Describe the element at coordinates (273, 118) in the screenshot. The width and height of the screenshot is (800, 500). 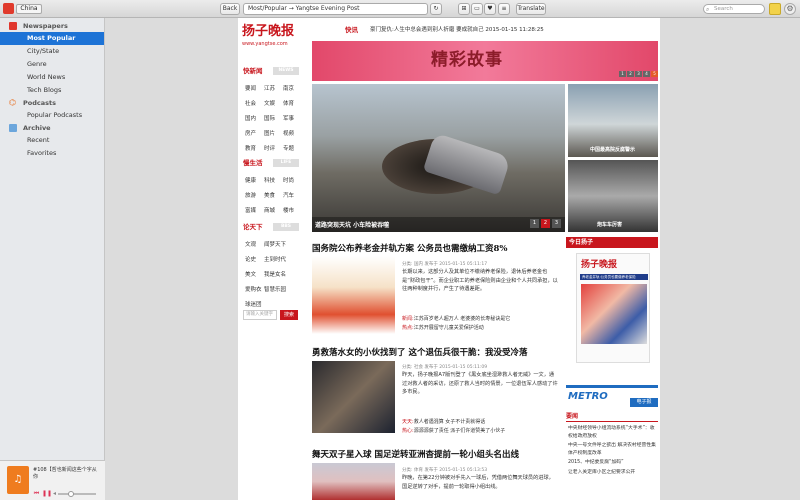
I see `nav-link: 国际` at that location.